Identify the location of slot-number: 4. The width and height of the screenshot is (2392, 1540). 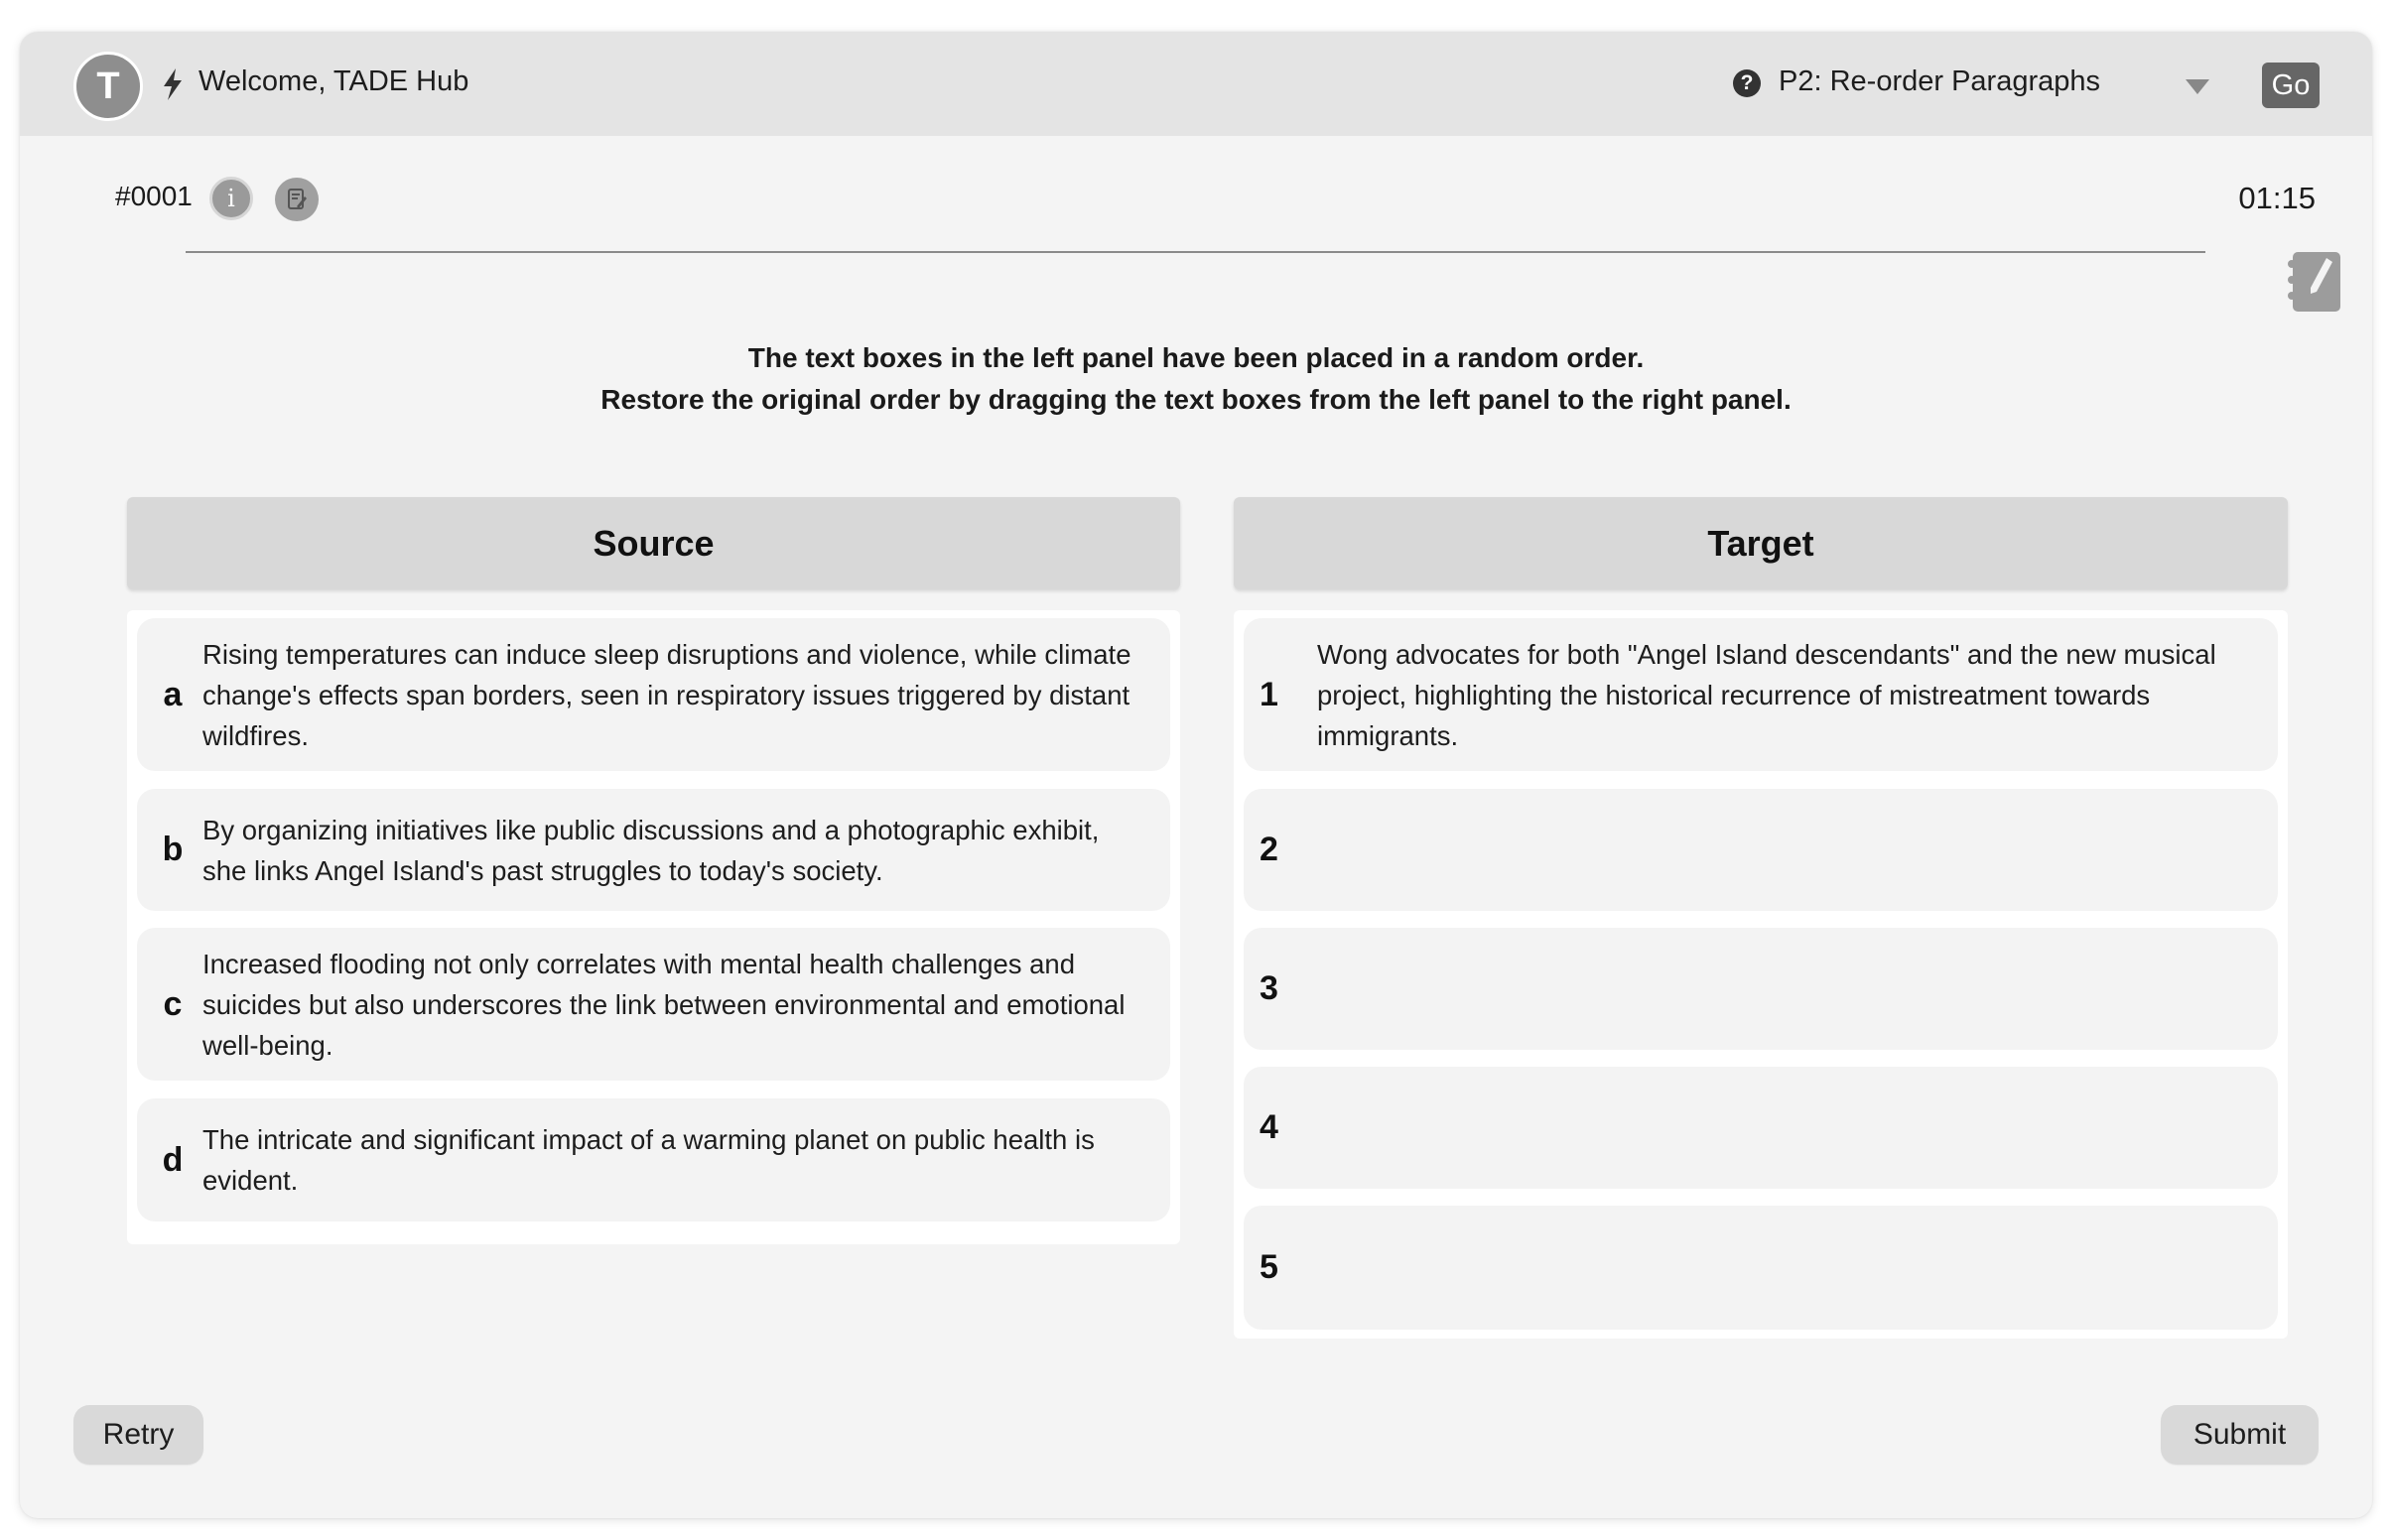
(1269, 1127).